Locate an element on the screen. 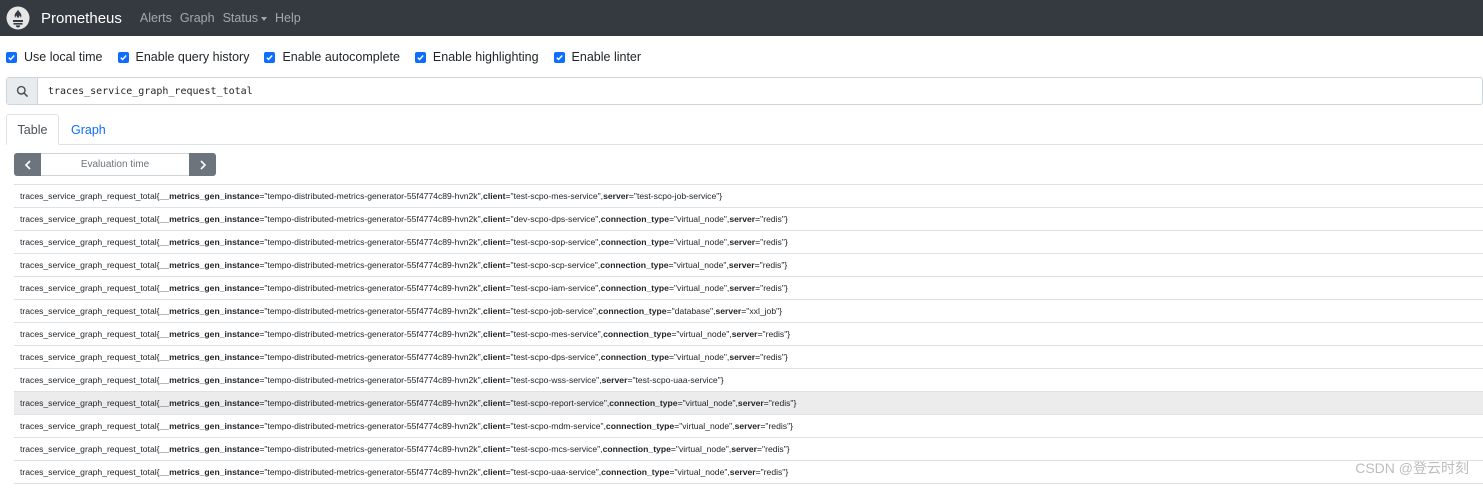  nav-status-label: Status is located at coordinates (240, 18).